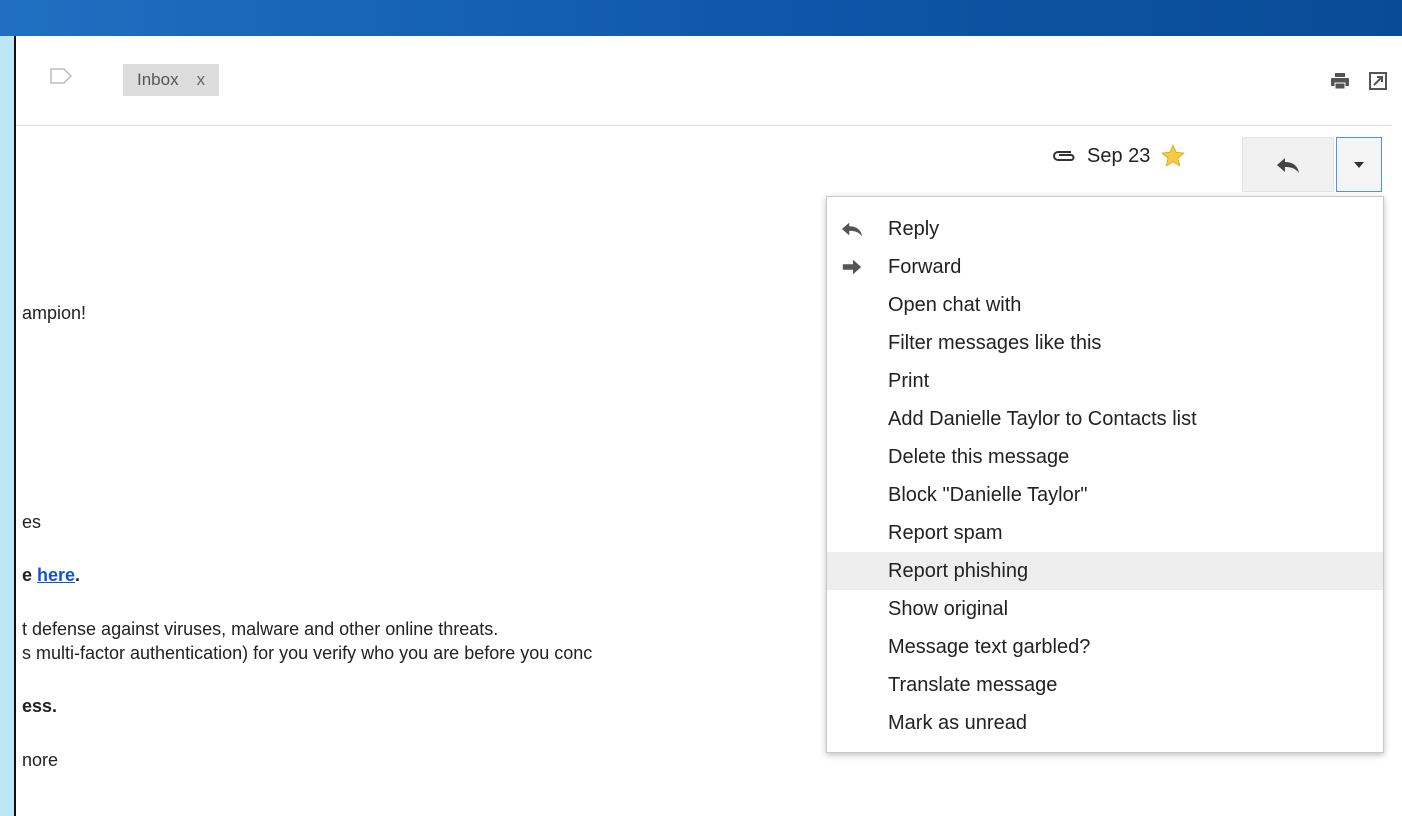 The width and height of the screenshot is (1402, 816). What do you see at coordinates (1042, 418) in the screenshot?
I see `menu-item-label: Add Danielle Taylor to Contacts list` at bounding box center [1042, 418].